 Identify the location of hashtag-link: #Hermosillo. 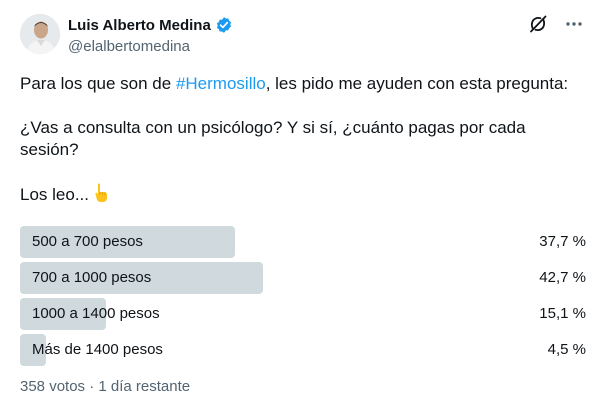
(221, 83).